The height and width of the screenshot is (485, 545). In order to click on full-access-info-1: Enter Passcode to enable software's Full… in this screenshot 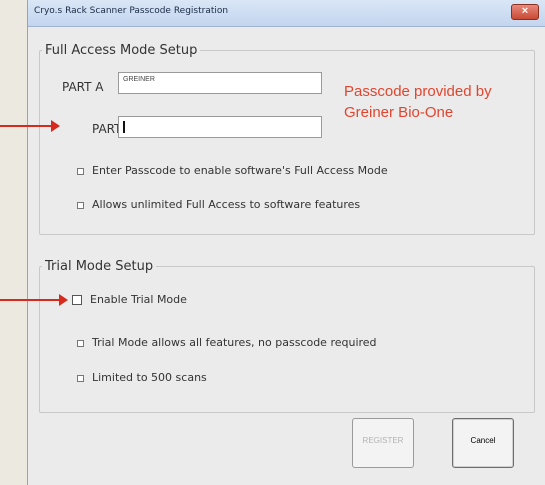, I will do `click(240, 170)`.